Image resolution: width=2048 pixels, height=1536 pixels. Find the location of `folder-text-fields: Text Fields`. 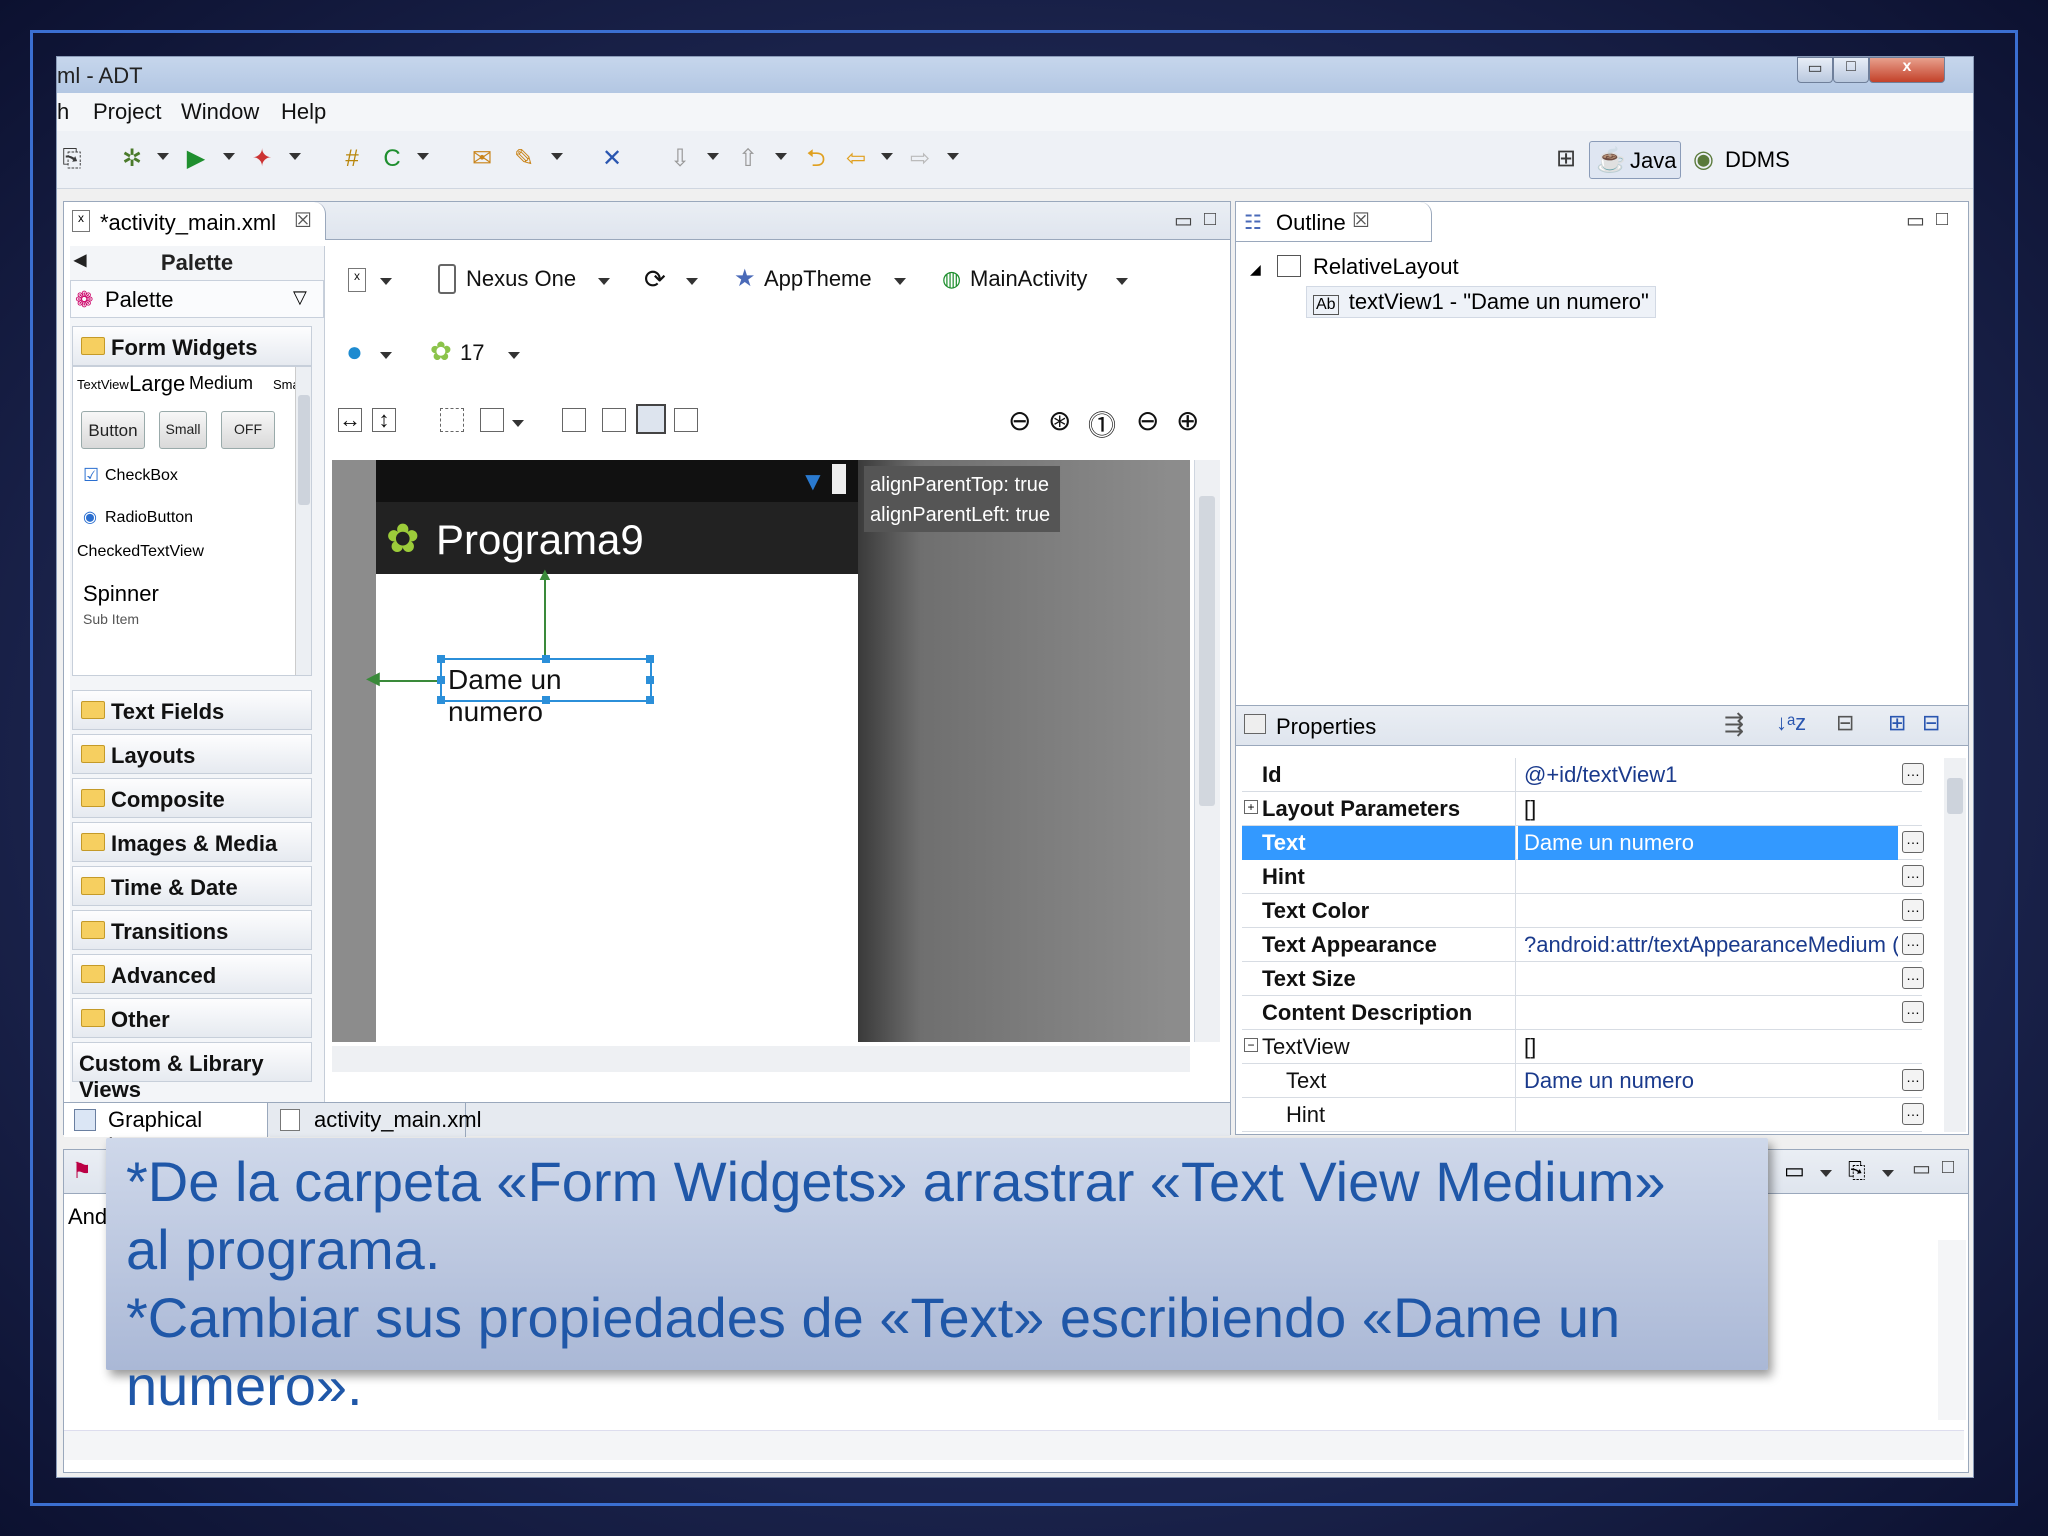

folder-text-fields: Text Fields is located at coordinates (192, 710).